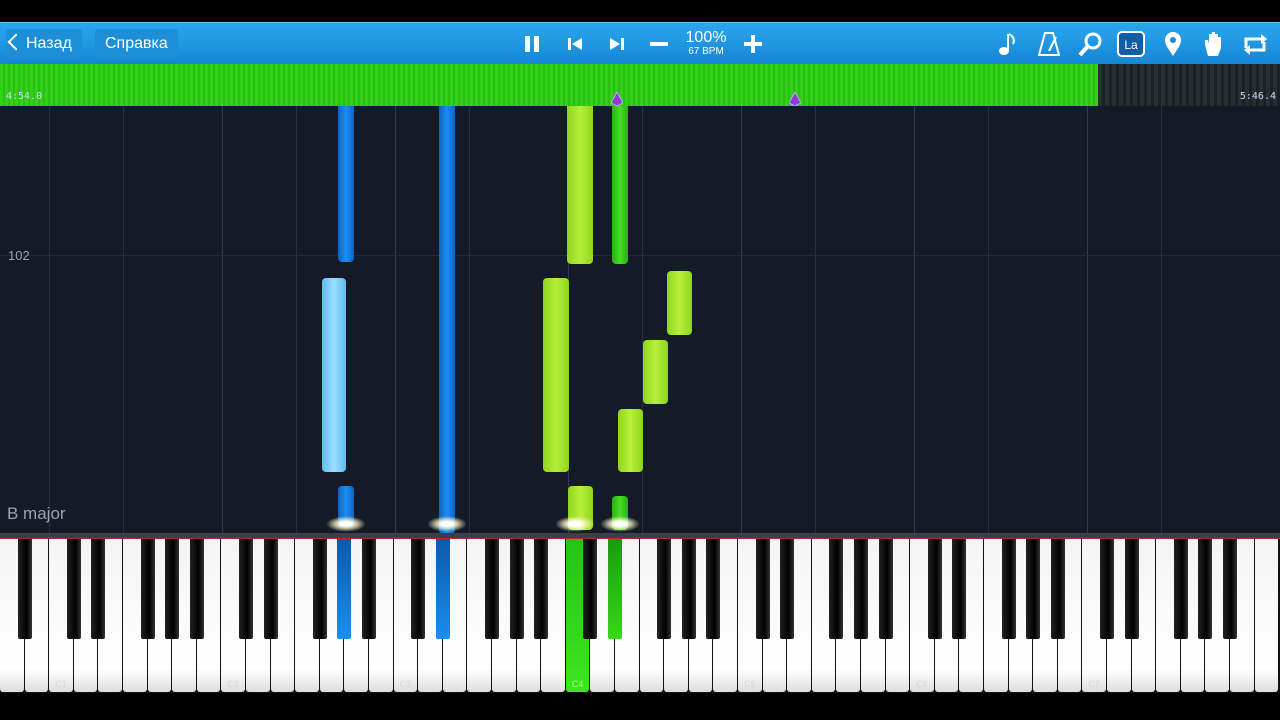 This screenshot has width=1280, height=720. I want to click on hand-icon, so click(1214, 44).